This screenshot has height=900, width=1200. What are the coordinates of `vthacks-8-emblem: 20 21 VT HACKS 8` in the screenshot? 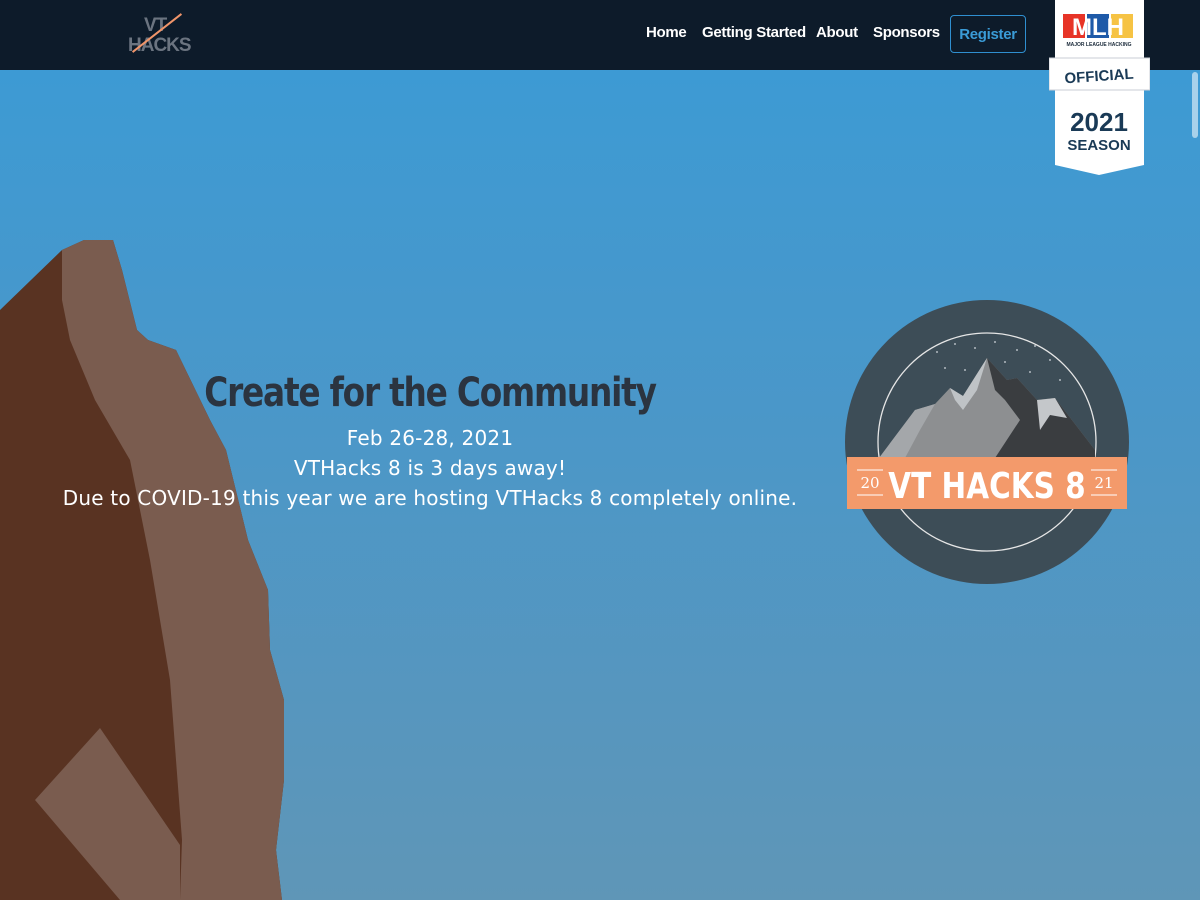 It's located at (987, 442).